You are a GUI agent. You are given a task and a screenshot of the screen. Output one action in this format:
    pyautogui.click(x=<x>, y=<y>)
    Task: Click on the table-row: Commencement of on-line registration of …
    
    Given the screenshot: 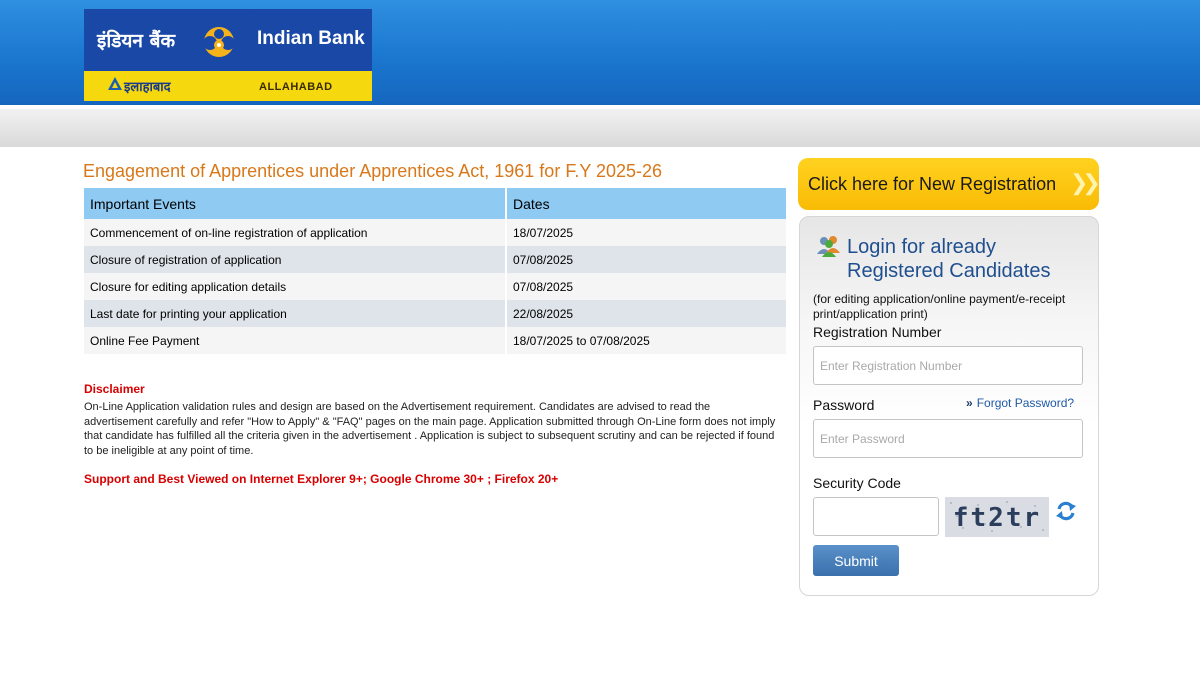 What is the action you would take?
    pyautogui.click(x=436, y=232)
    